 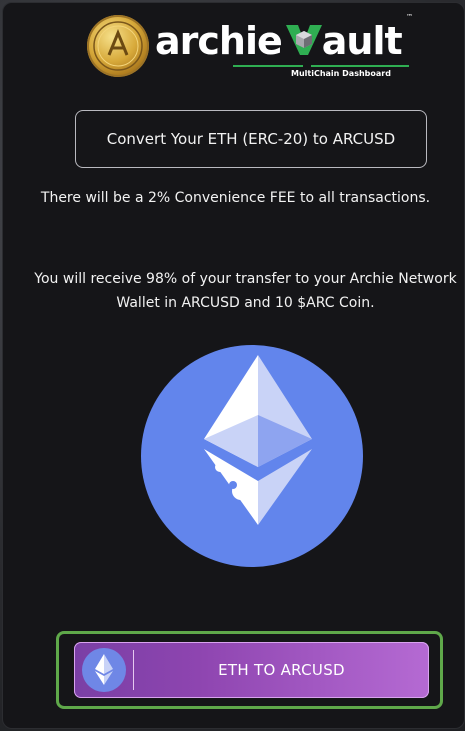 I want to click on vault-v-icon, so click(x=304, y=43).